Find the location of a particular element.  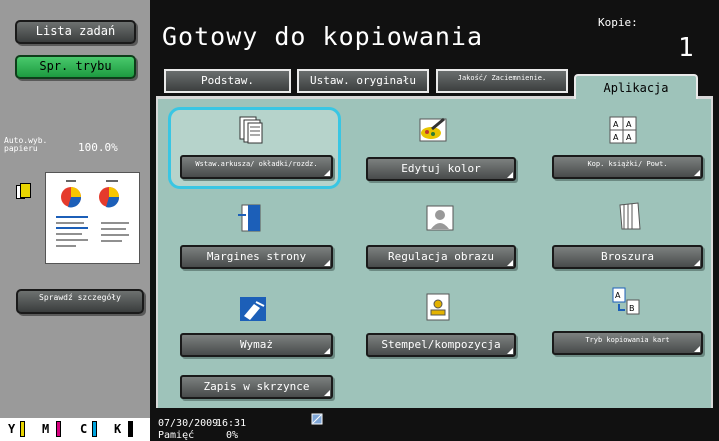

sheet-stack-icon is located at coordinates (251, 130).